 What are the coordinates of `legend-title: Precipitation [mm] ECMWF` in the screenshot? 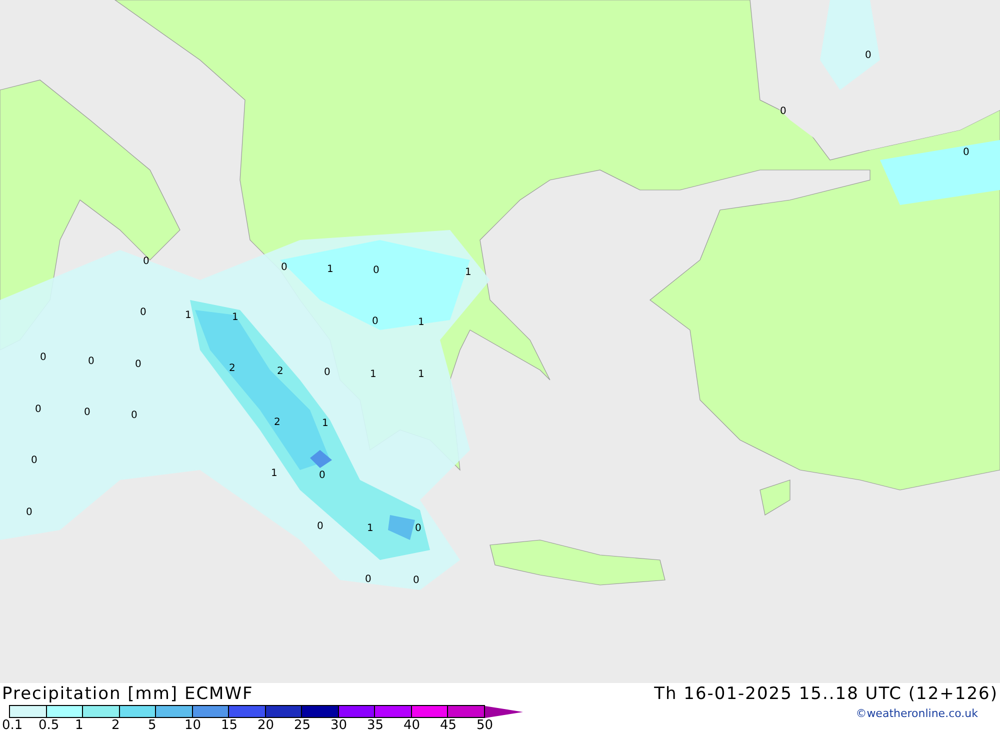 It's located at (127, 694).